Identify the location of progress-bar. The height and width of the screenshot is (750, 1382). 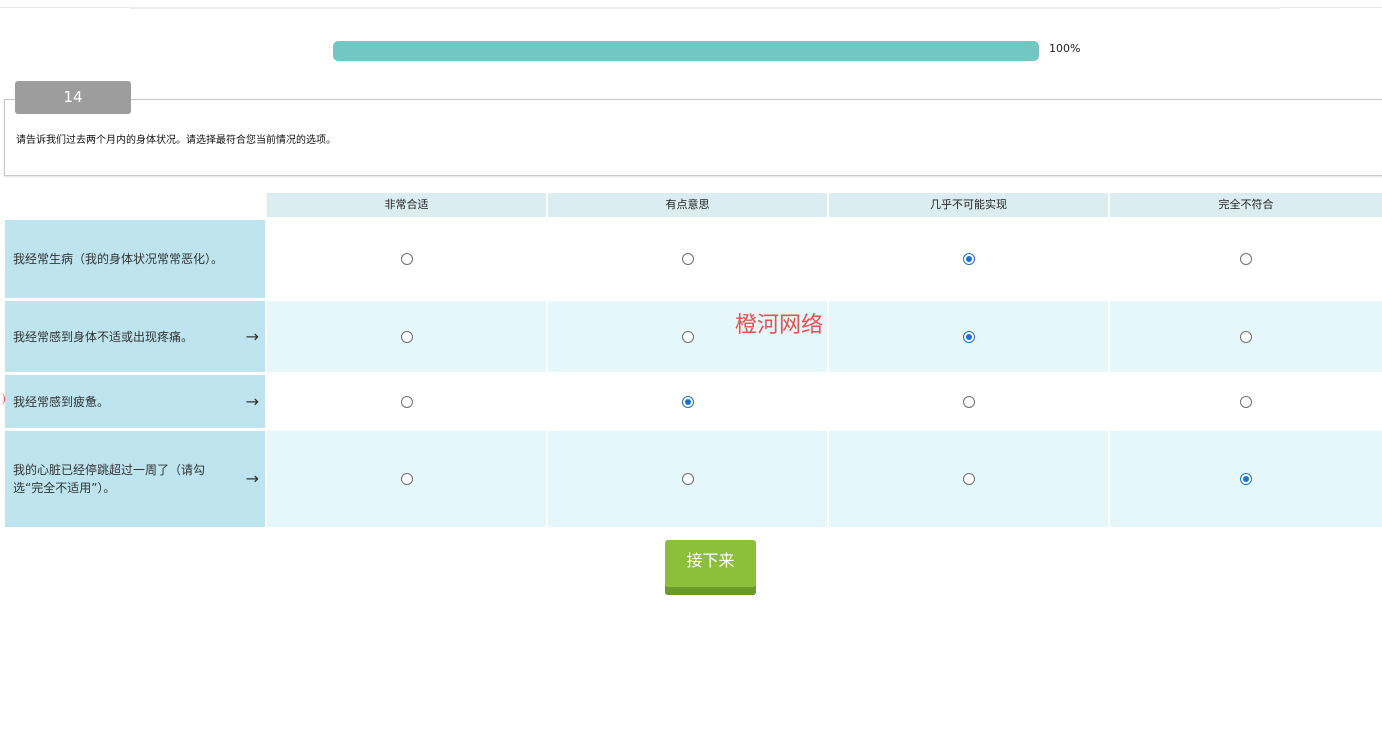
(686, 51).